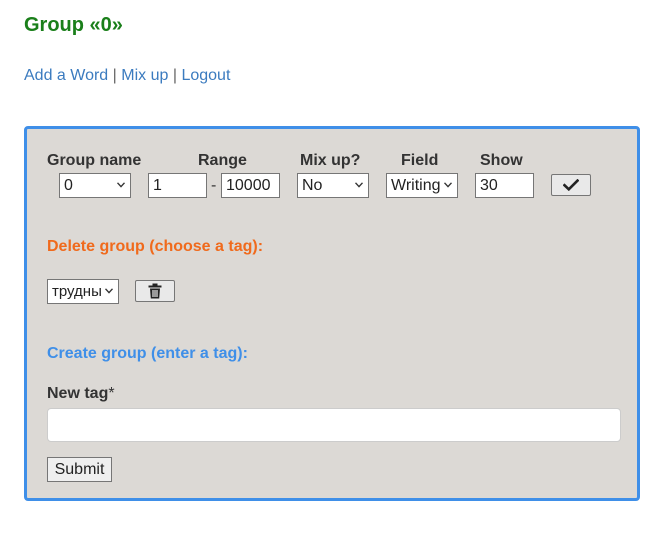 The width and height of the screenshot is (672, 540). What do you see at coordinates (333, 185) in the screenshot?
I see `mix-up-select: No` at bounding box center [333, 185].